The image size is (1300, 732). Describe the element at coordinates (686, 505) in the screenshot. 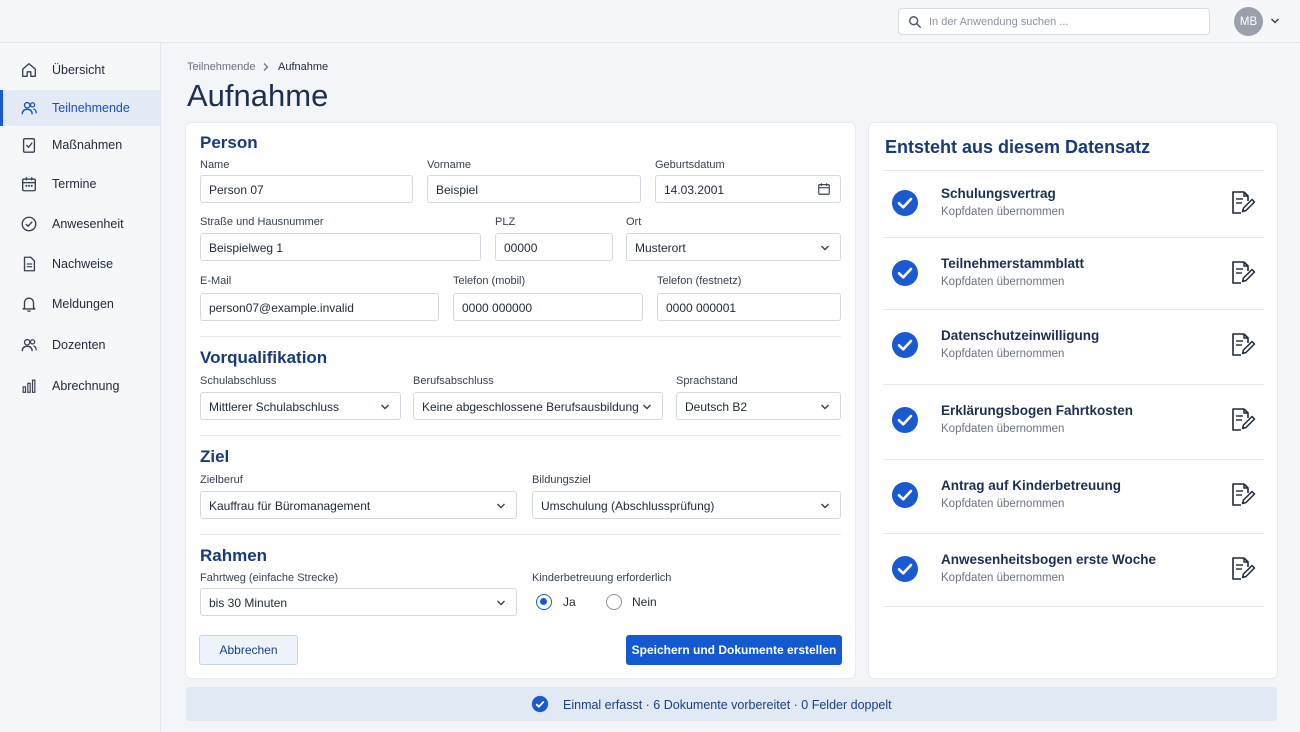

I see `bildungsziel-select: Umschulung (Abschlussprüfung)` at that location.